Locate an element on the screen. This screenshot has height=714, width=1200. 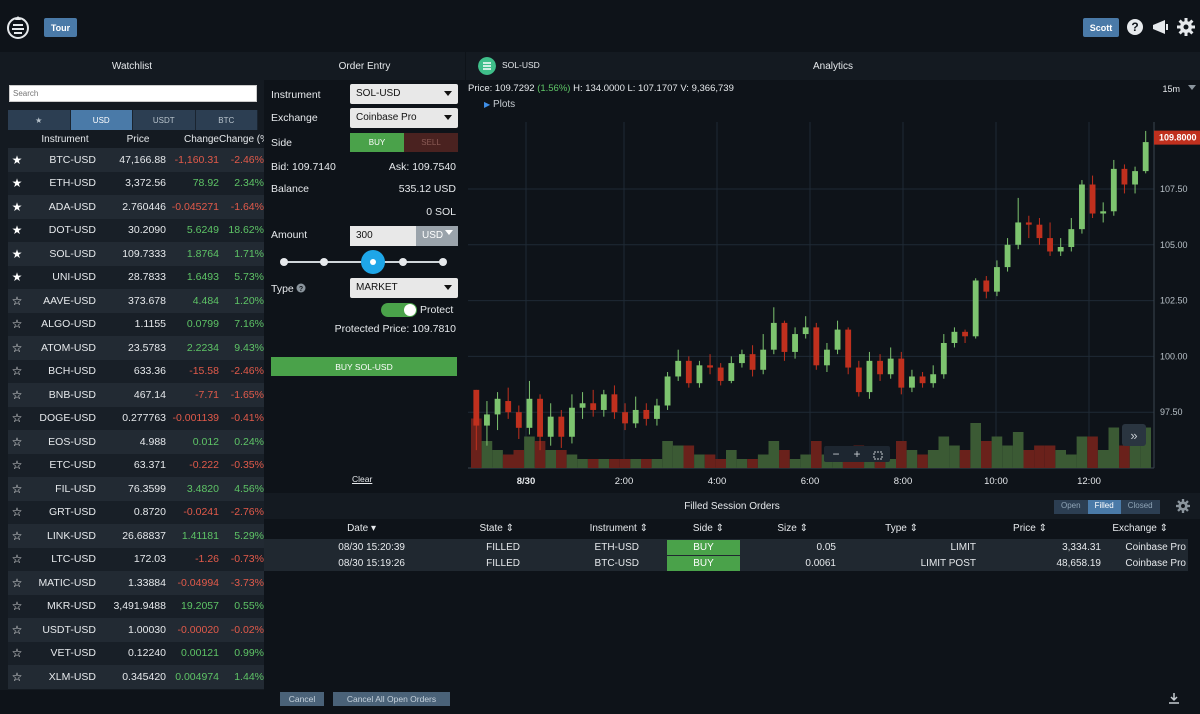
col-date: Date ▾ is located at coordinates (320, 530).